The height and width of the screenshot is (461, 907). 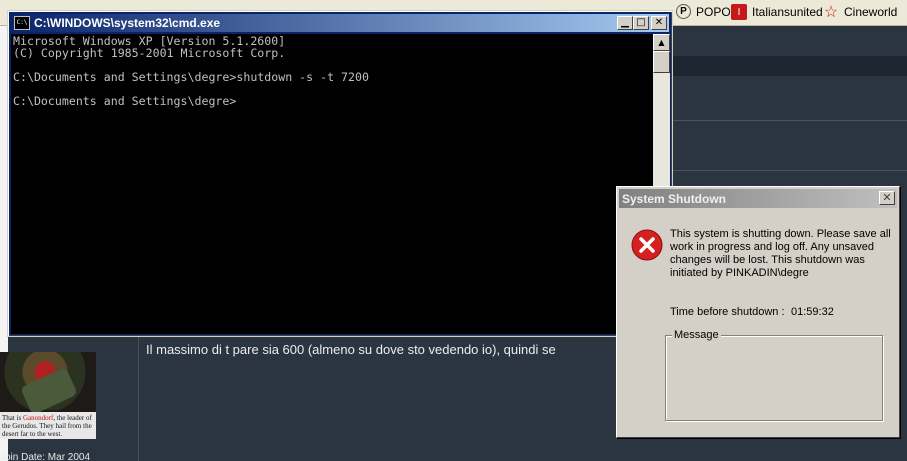 I want to click on console-prompt: C:\Documents and Settings\degre>, so click(x=332, y=101).